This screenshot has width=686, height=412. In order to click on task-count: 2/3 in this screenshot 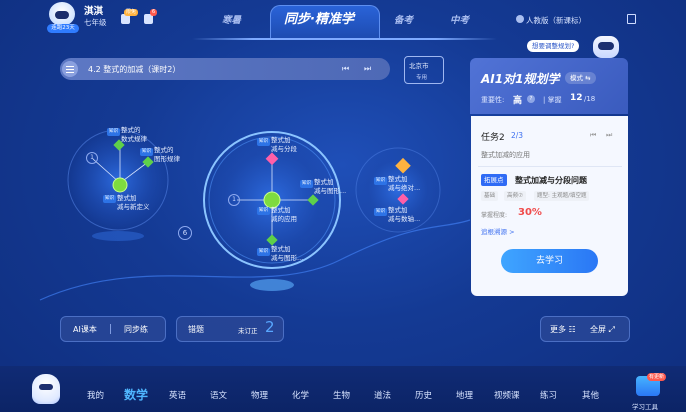, I will do `click(517, 135)`.